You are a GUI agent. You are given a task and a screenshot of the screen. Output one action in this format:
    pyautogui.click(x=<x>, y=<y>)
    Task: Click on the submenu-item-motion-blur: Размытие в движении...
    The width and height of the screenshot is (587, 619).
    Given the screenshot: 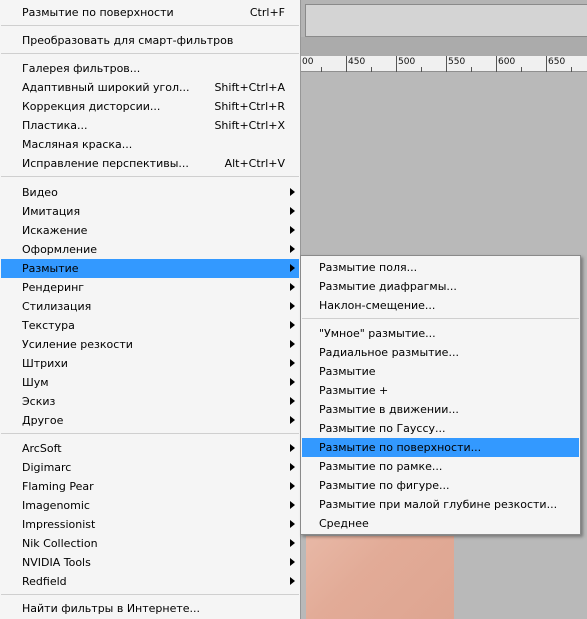 What is the action you would take?
    pyautogui.click(x=440, y=409)
    